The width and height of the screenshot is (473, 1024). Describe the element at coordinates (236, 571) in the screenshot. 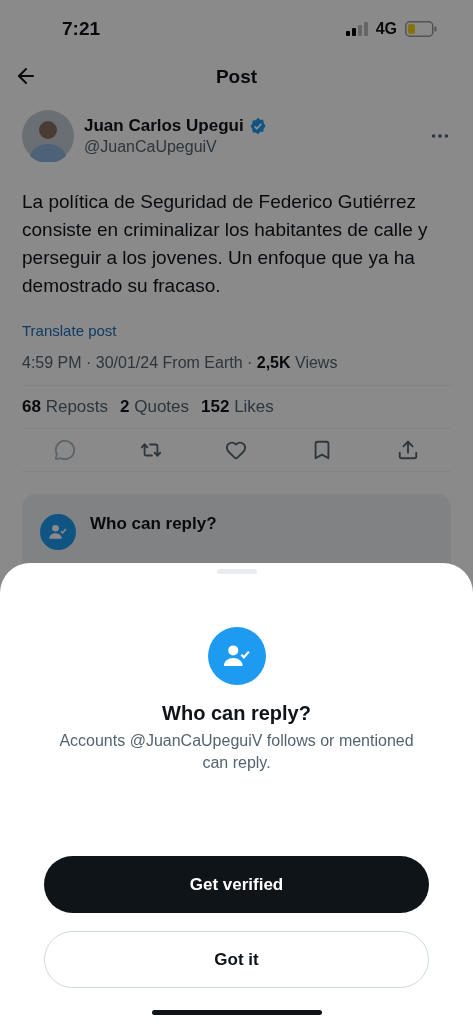

I see `sheet-handle` at that location.